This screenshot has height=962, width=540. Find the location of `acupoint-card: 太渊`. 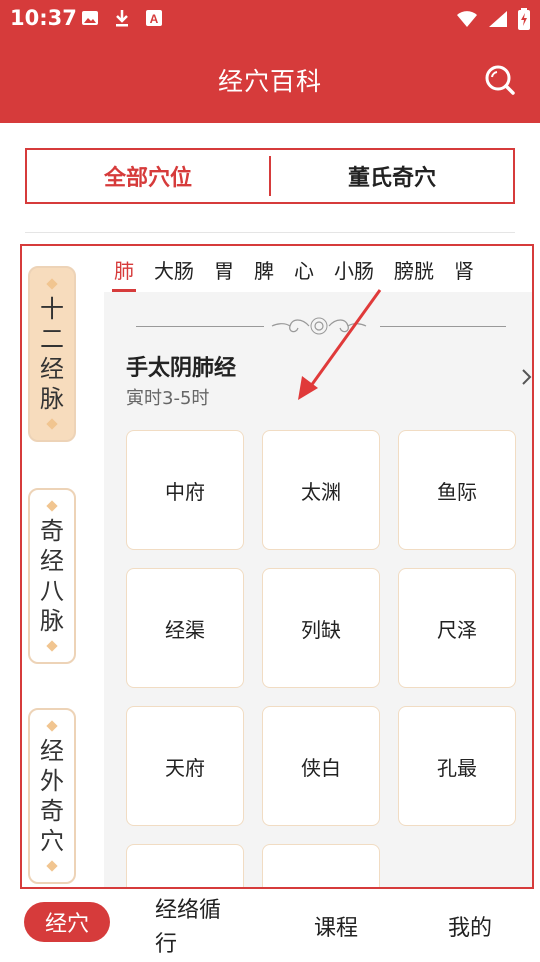

acupoint-card: 太渊 is located at coordinates (321, 490).